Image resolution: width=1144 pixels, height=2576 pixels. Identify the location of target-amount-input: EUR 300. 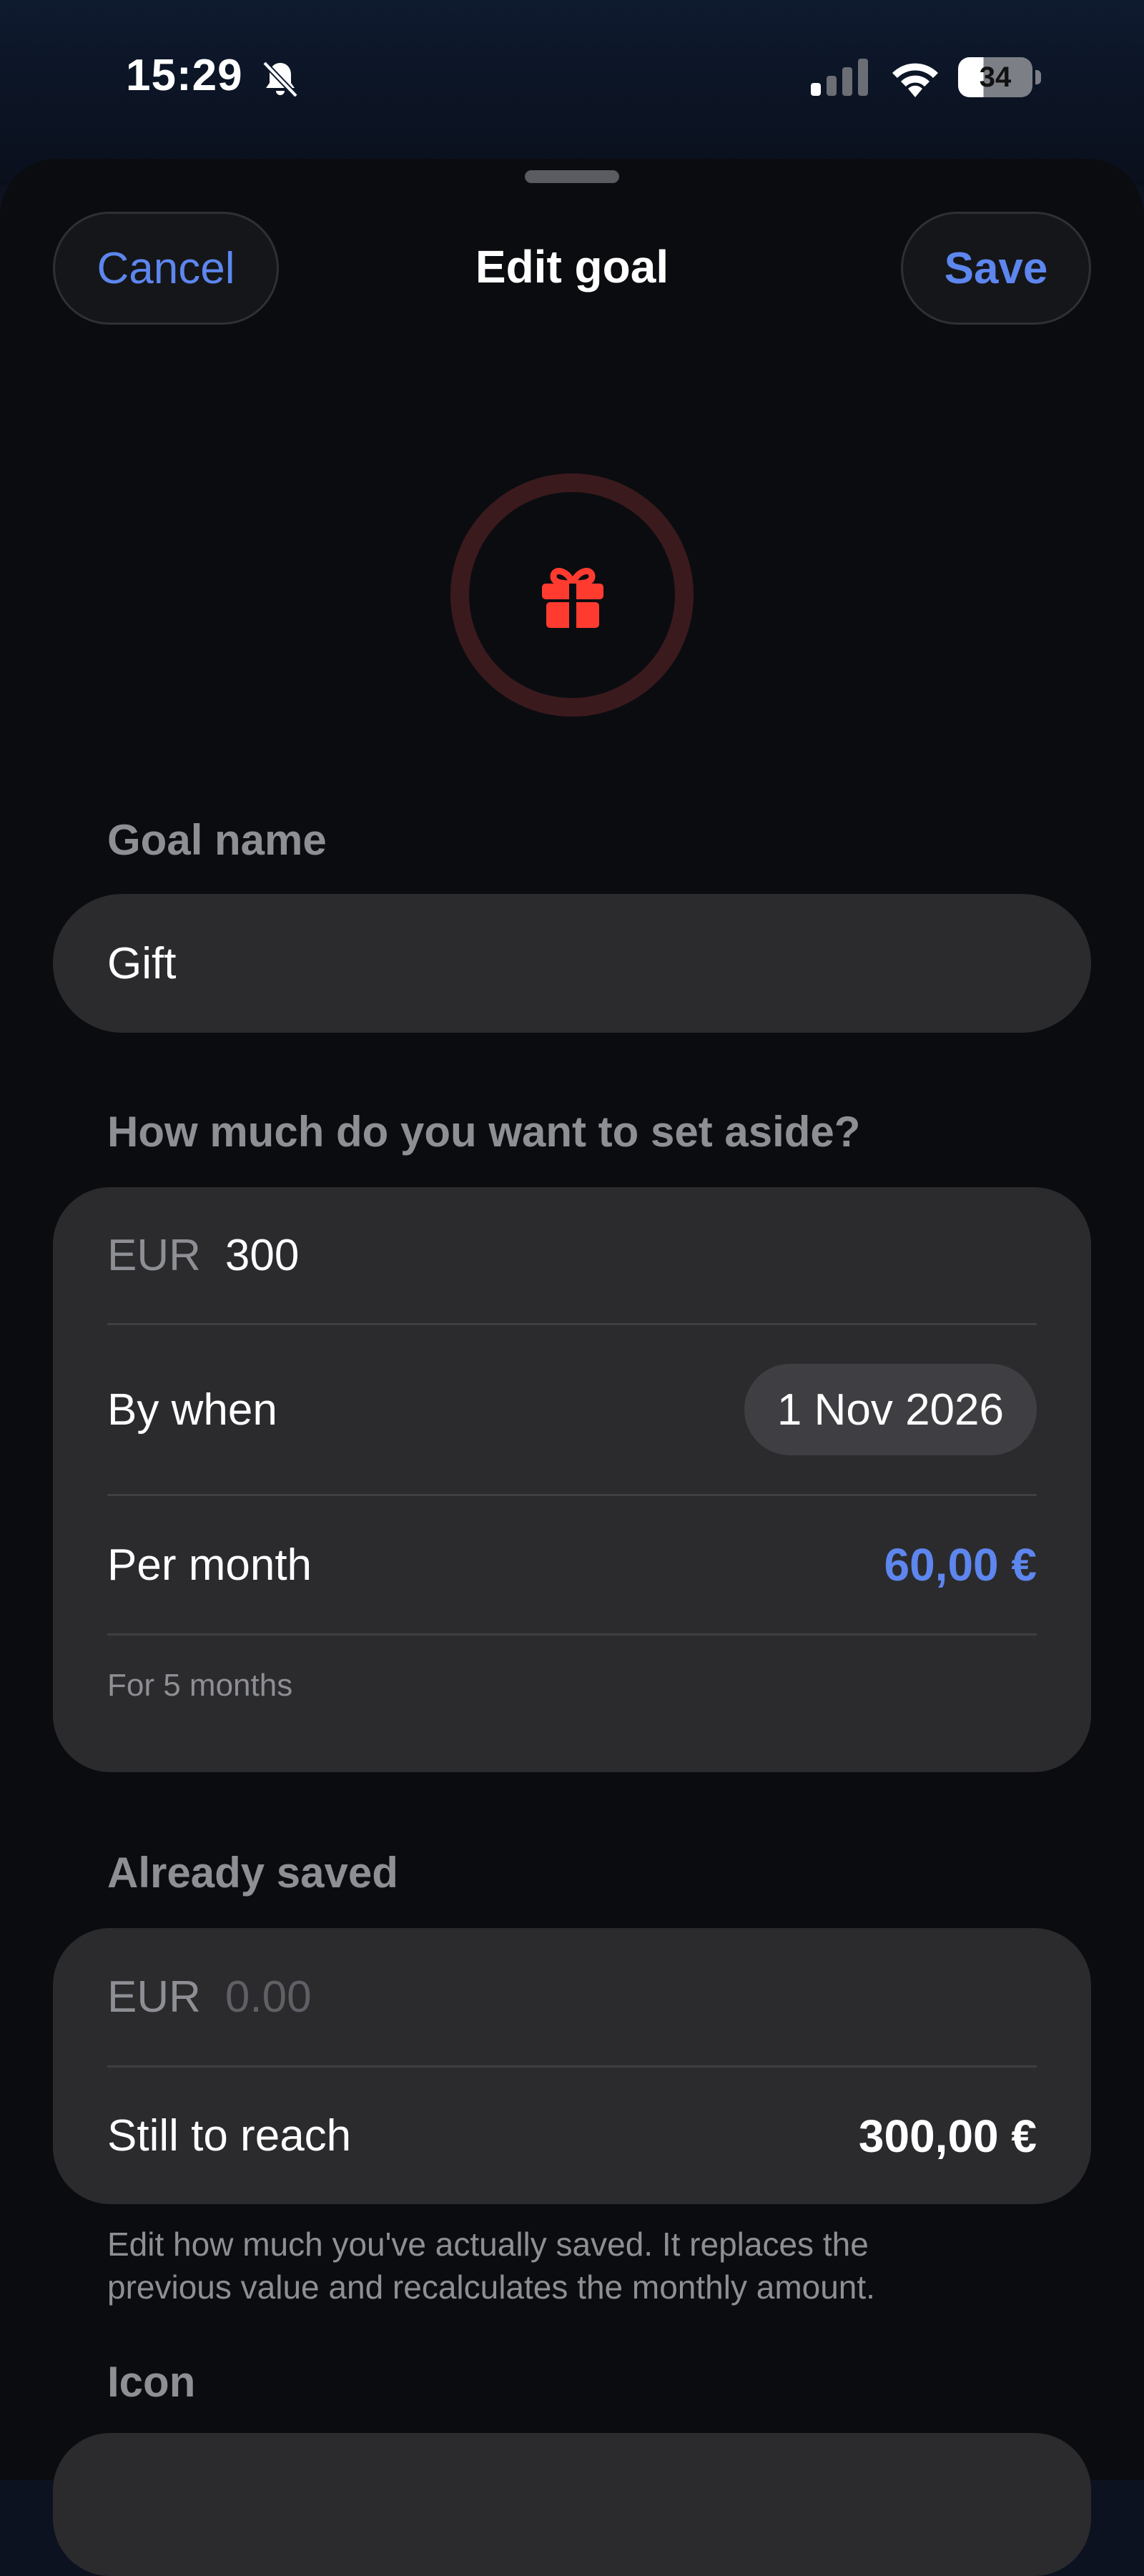
(572, 1255).